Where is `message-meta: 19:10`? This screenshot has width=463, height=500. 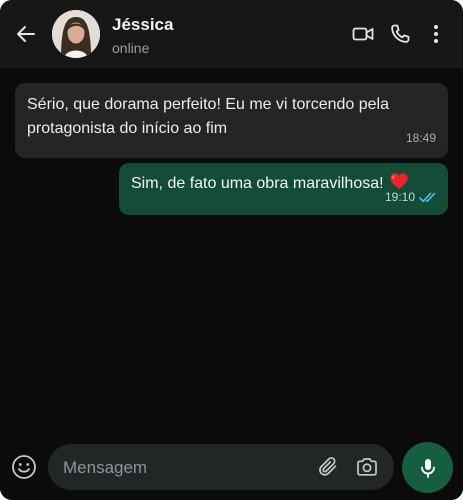 message-meta: 19:10 is located at coordinates (410, 197).